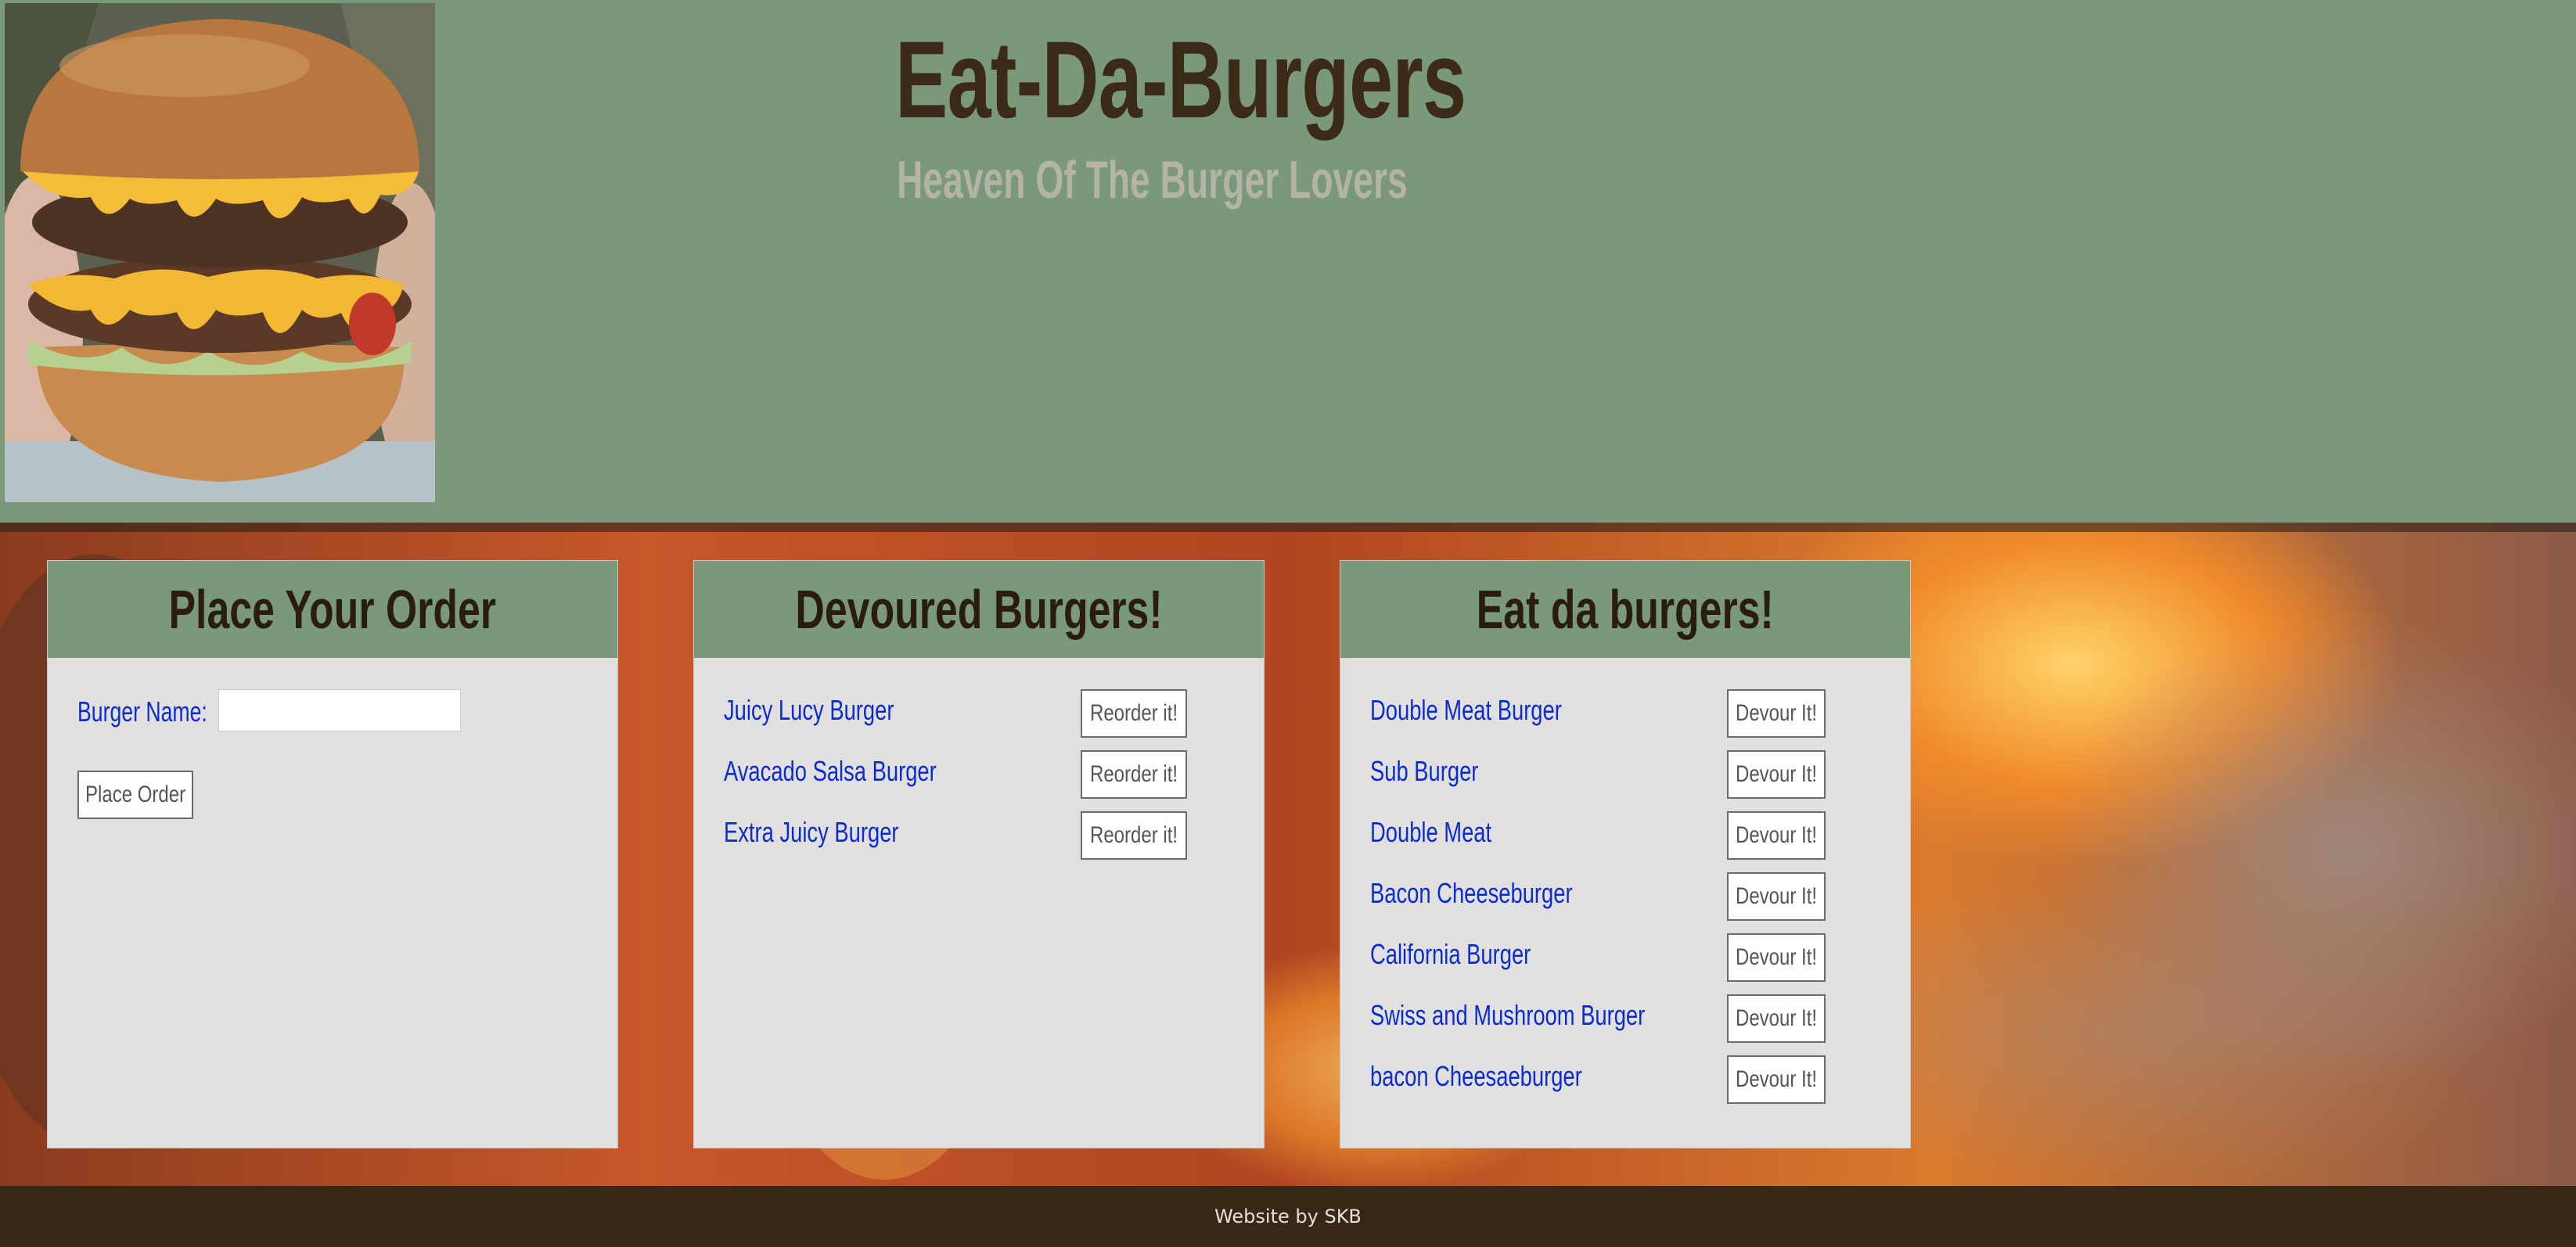 The height and width of the screenshot is (1247, 2576). I want to click on list-item: Avacado Salsa Burger Reorder it!, so click(982, 775).